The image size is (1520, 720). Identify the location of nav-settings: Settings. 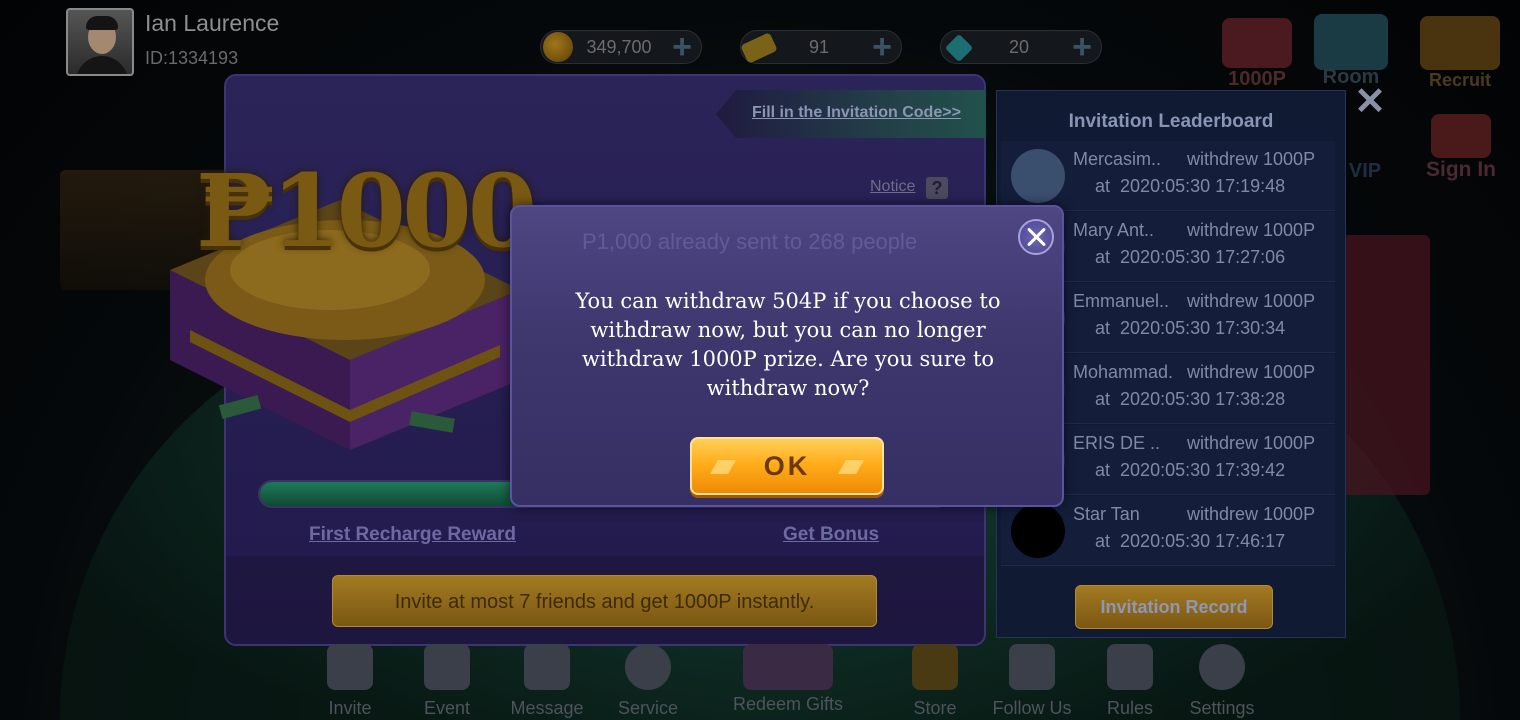
(1222, 681).